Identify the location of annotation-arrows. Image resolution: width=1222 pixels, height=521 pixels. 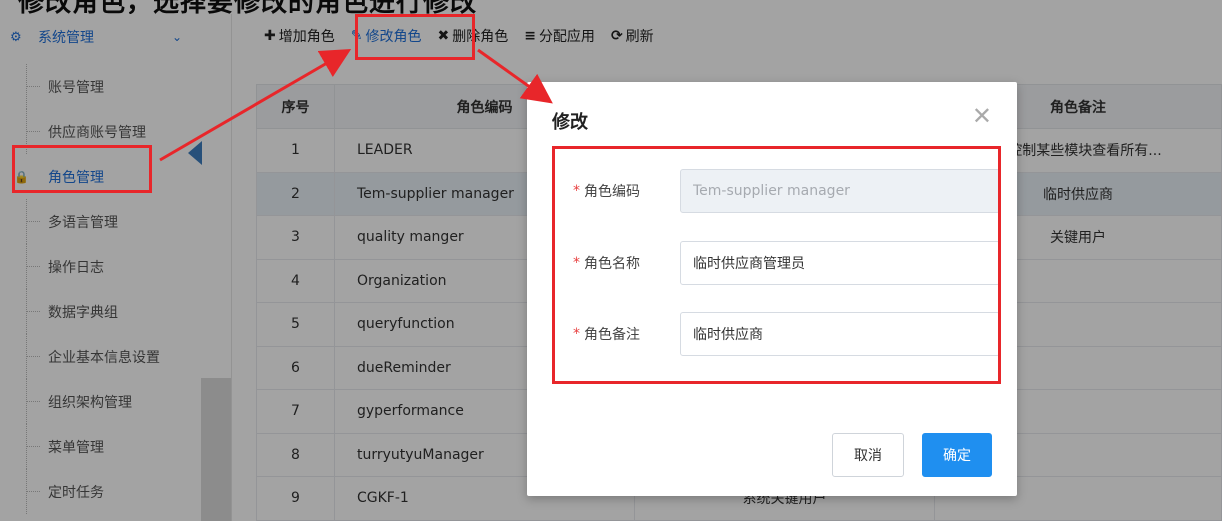
(356, 105).